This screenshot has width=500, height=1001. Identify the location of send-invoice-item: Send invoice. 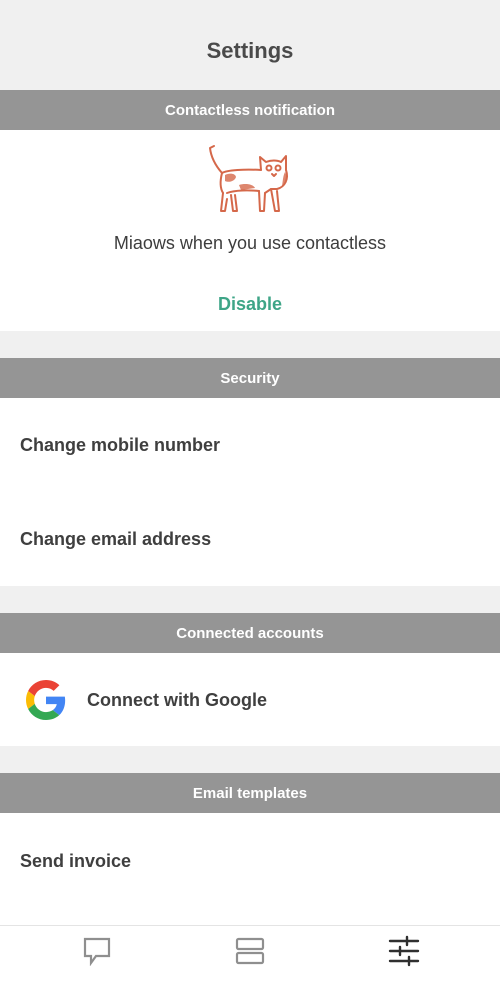
(250, 861).